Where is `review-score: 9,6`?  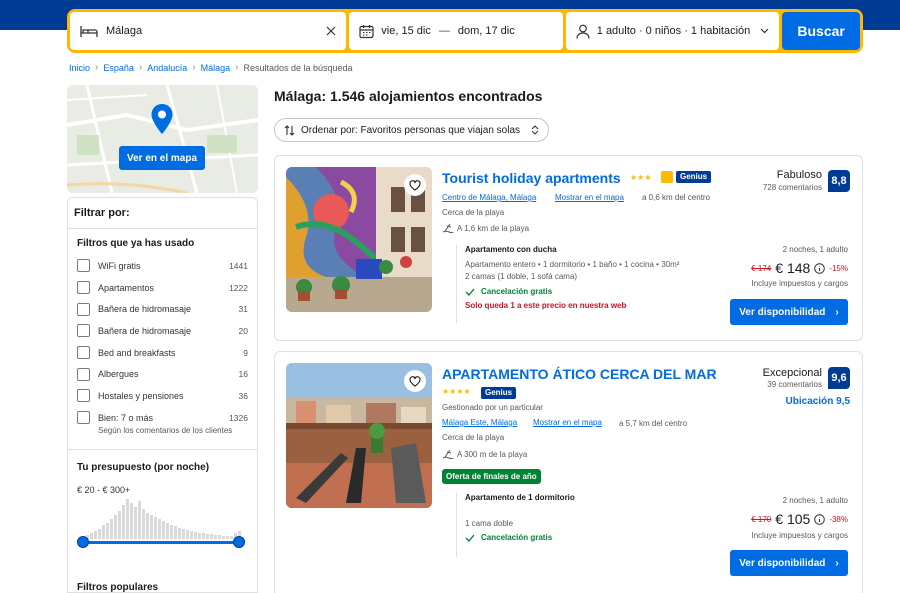
review-score: 9,6 is located at coordinates (839, 378).